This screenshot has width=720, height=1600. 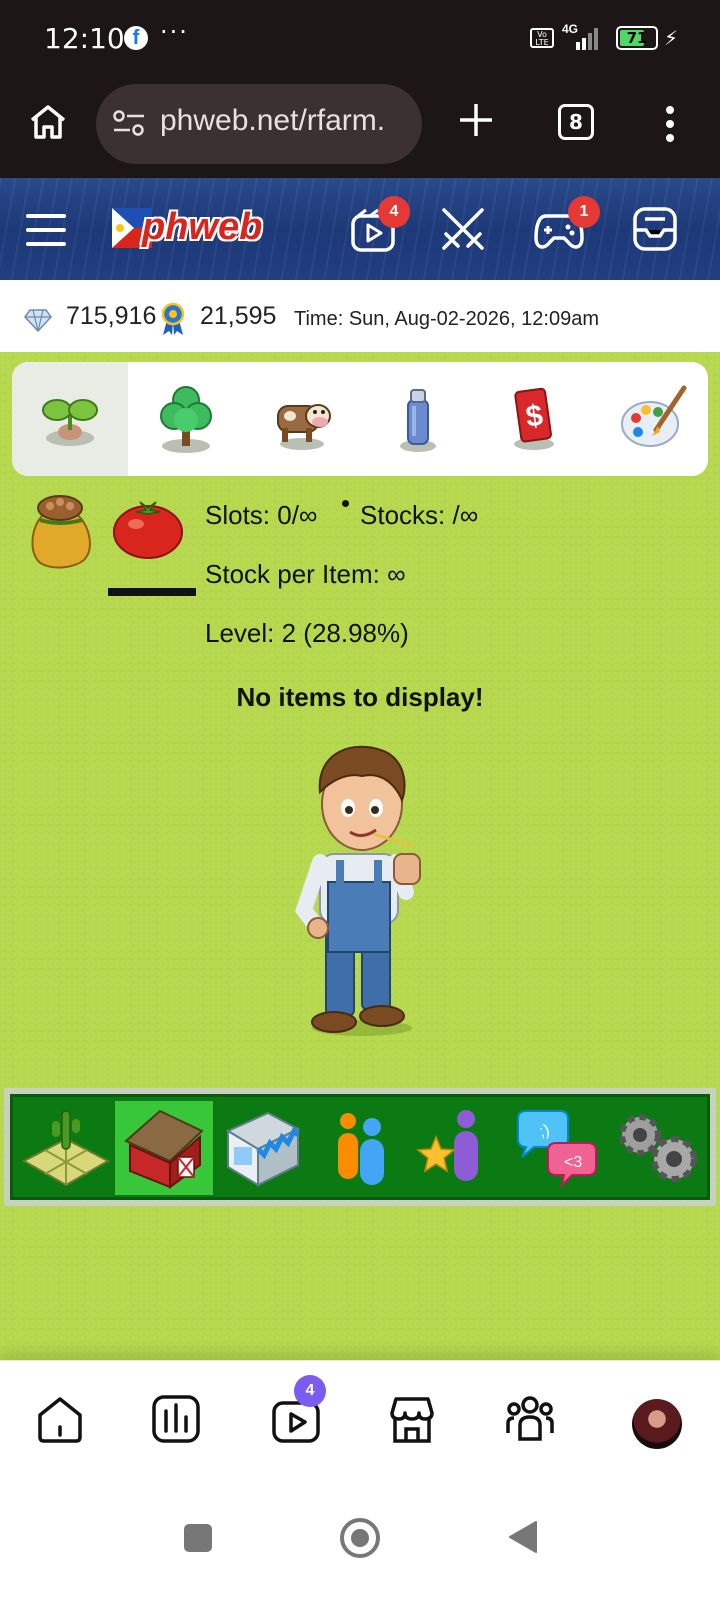 I want to click on video-tab-badge: 4, so click(x=310, y=1391).